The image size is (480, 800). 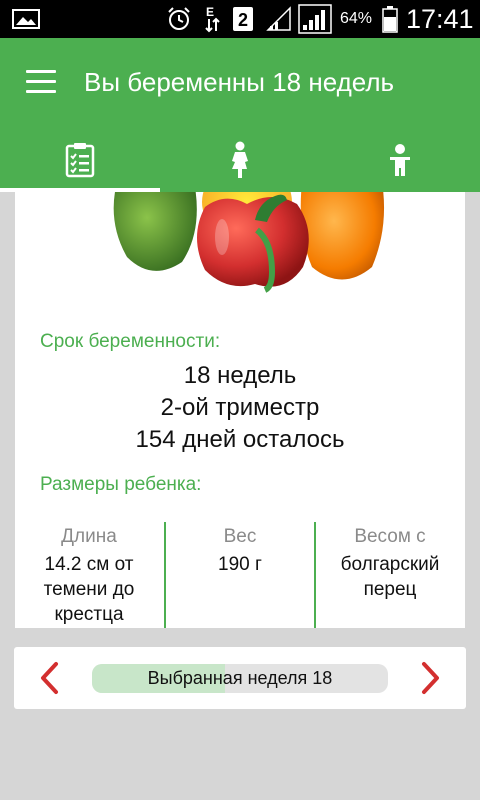 I want to click on alarm-icon, so click(x=179, y=19).